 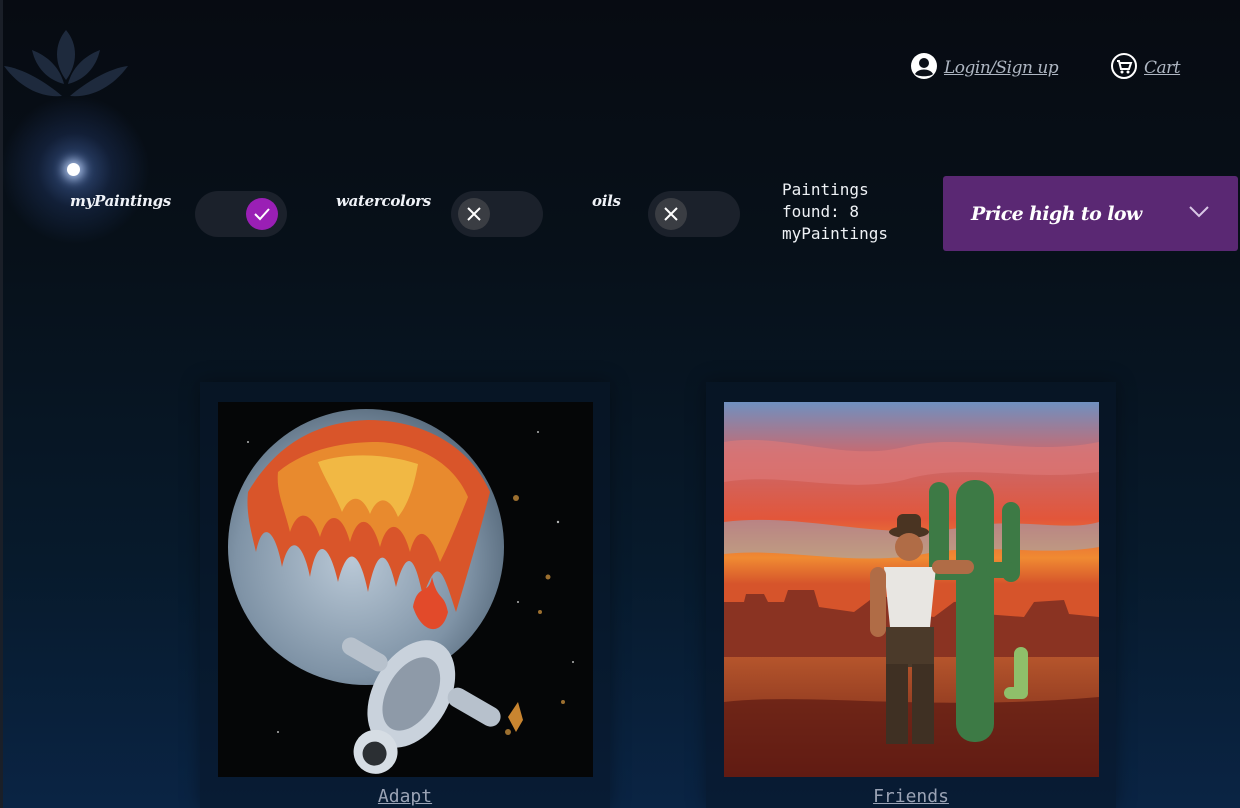 I want to click on login-signup-label: Login/Sign up, so click(x=1001, y=68).